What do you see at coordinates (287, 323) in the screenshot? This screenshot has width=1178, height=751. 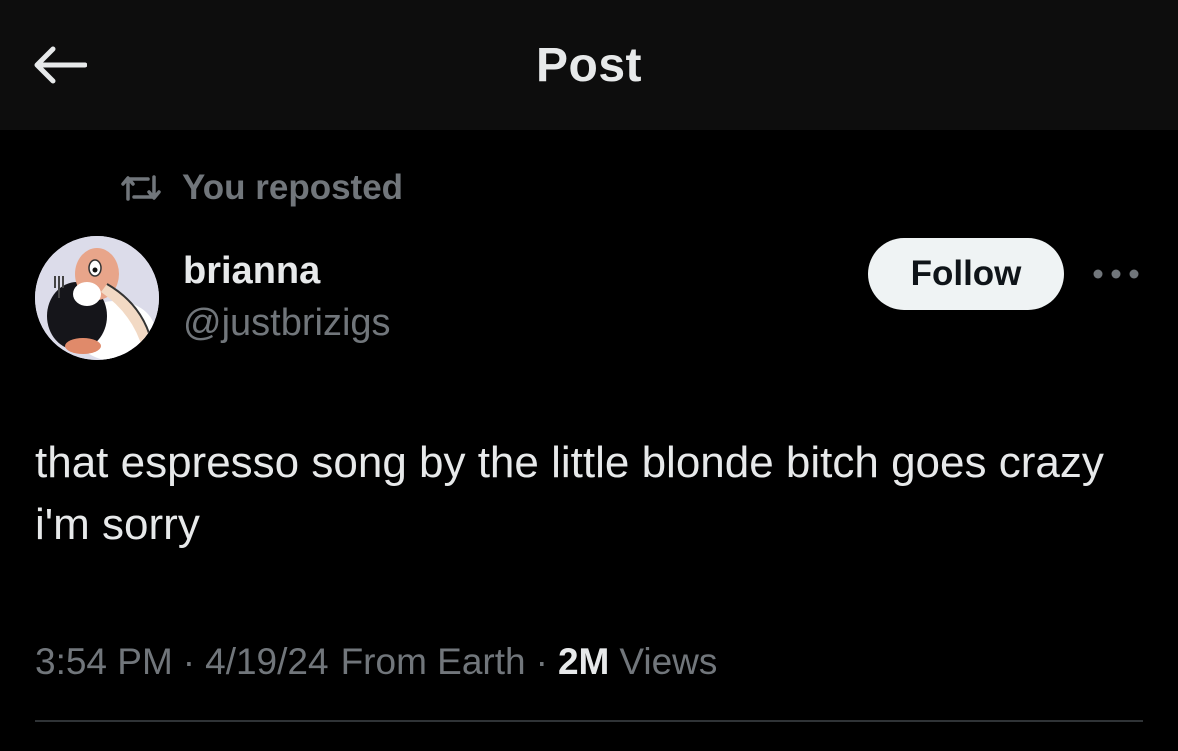 I see `author-handle: @justbrizigs` at bounding box center [287, 323].